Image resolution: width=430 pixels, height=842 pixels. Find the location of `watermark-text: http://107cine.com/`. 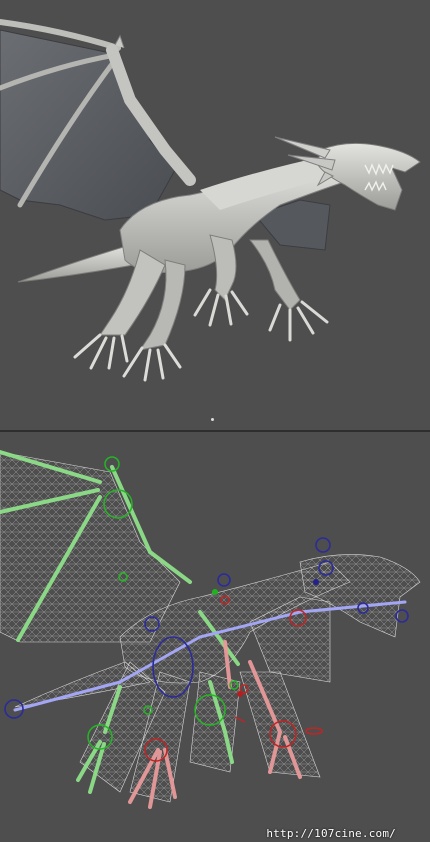

watermark-text: http://107cine.com/ is located at coordinates (331, 833).